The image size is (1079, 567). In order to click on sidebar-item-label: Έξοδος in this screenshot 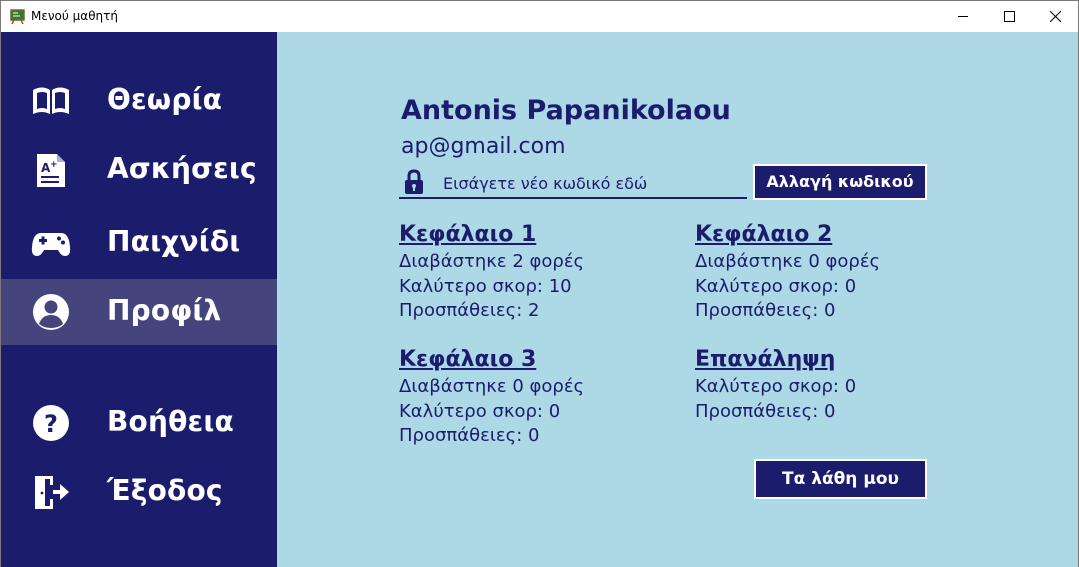, I will do `click(165, 490)`.